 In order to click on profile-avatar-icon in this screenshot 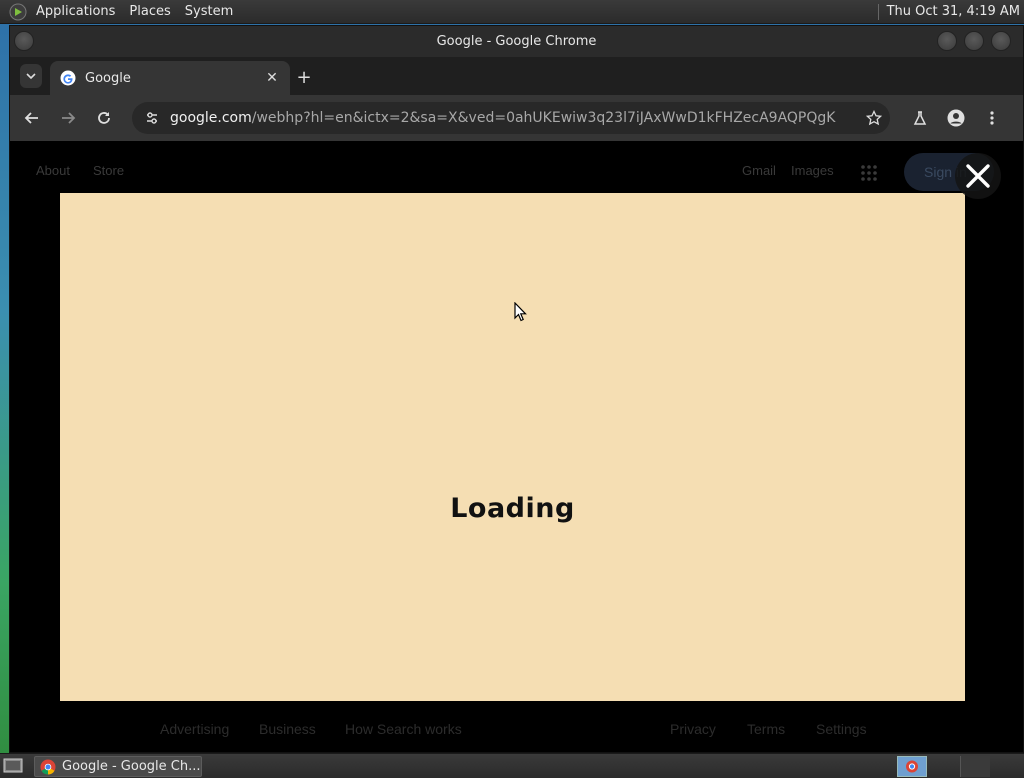, I will do `click(956, 118)`.